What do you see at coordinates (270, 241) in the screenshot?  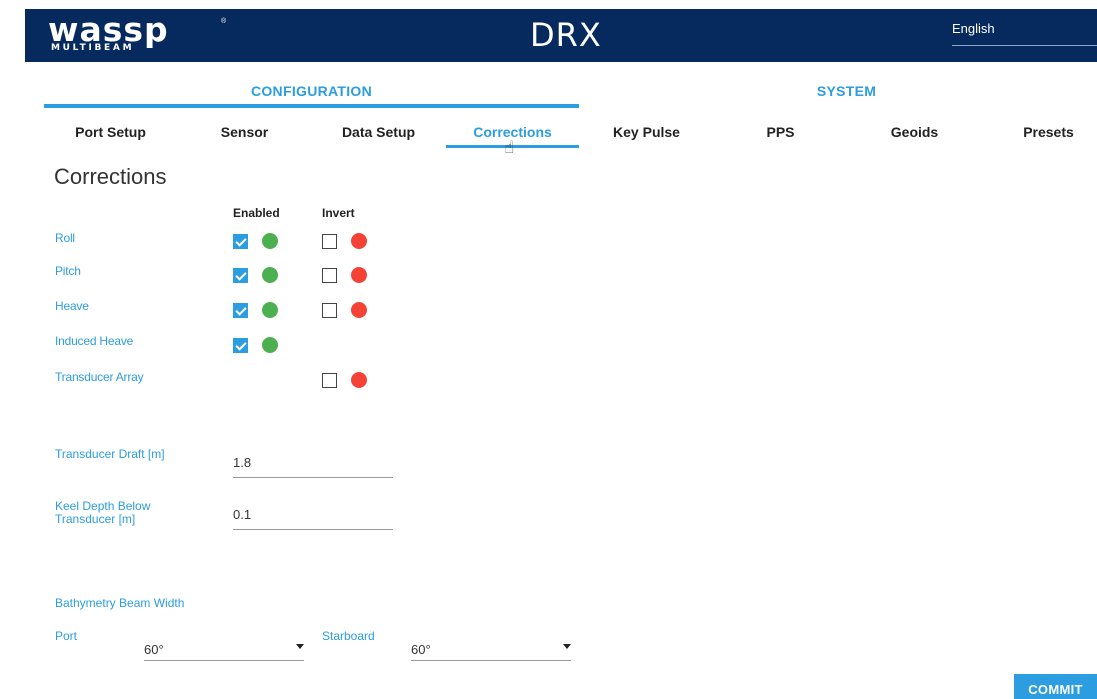 I see `roll-enabled-status-dot` at bounding box center [270, 241].